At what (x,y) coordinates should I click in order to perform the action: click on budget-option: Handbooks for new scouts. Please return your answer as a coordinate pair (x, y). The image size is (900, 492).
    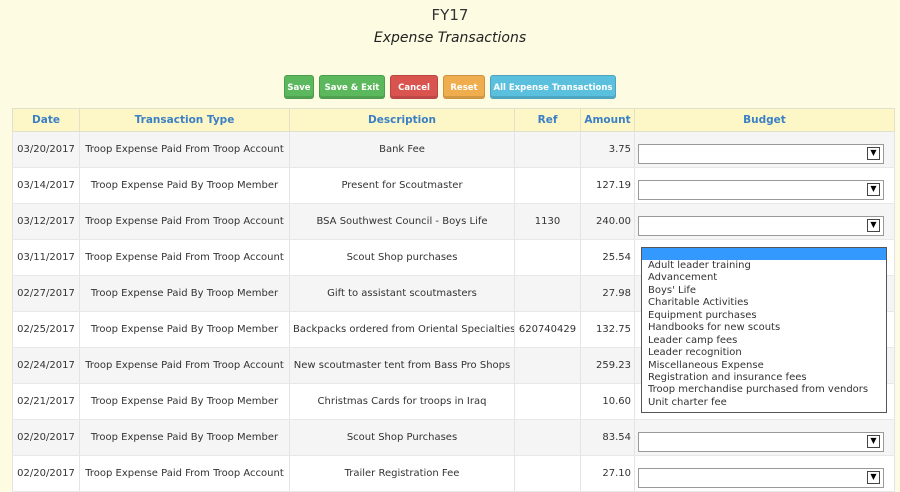
    Looking at the image, I should click on (764, 328).